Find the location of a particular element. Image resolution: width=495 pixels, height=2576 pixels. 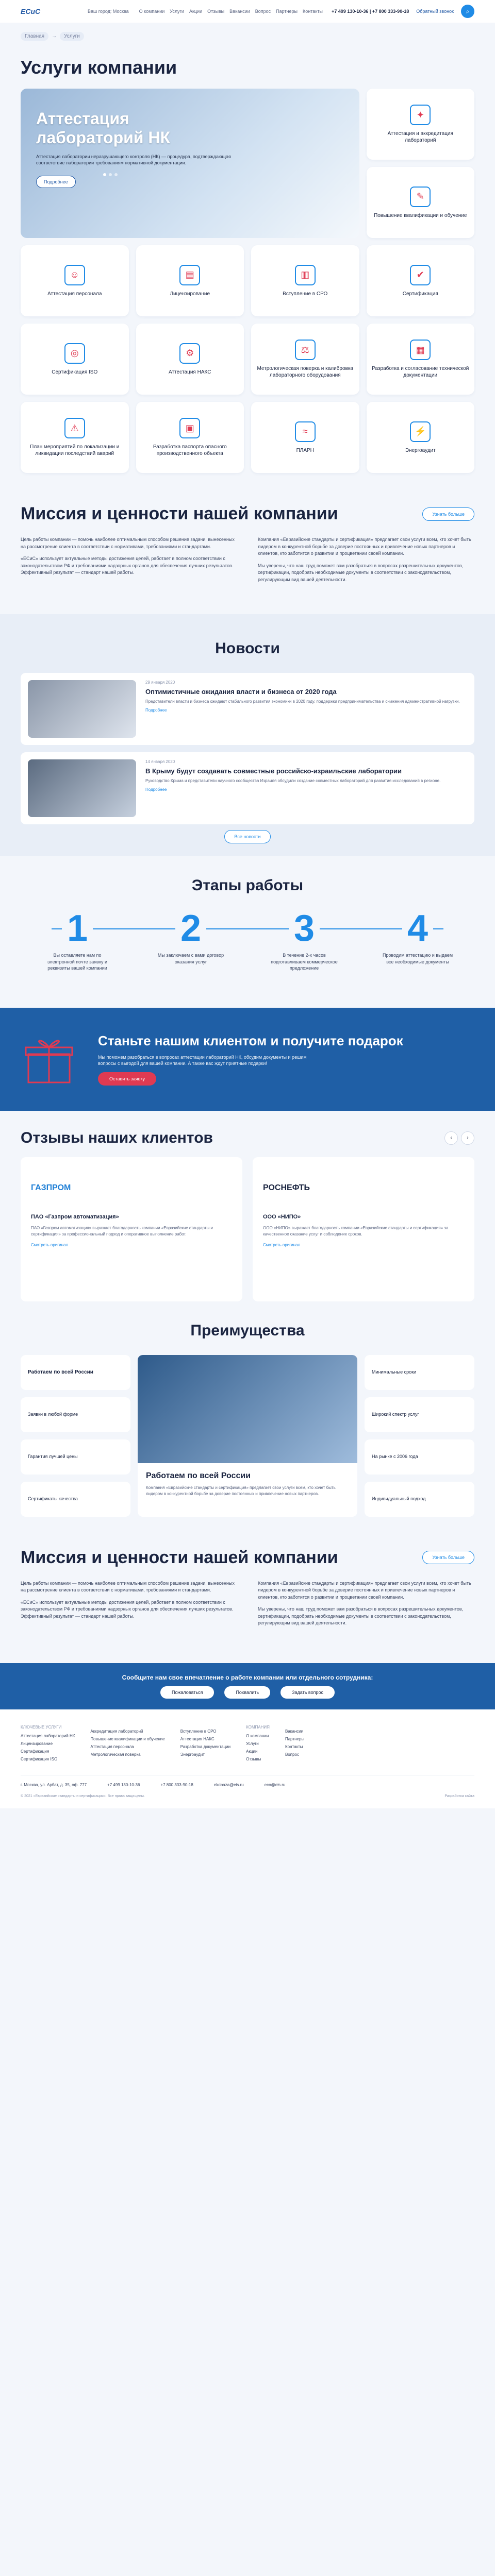

nav-item: Контакты is located at coordinates (313, 11).